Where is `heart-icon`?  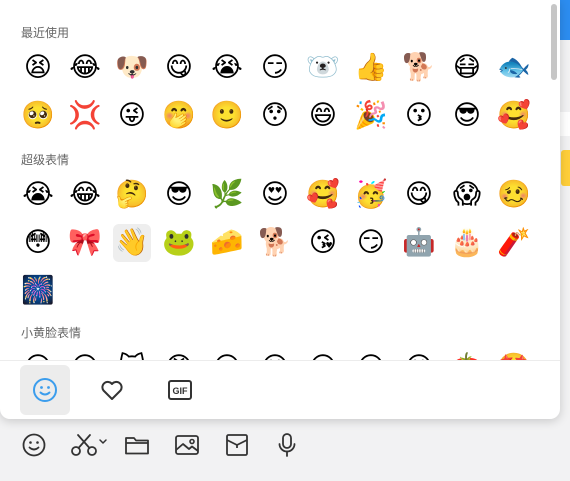 heart-icon is located at coordinates (112, 390).